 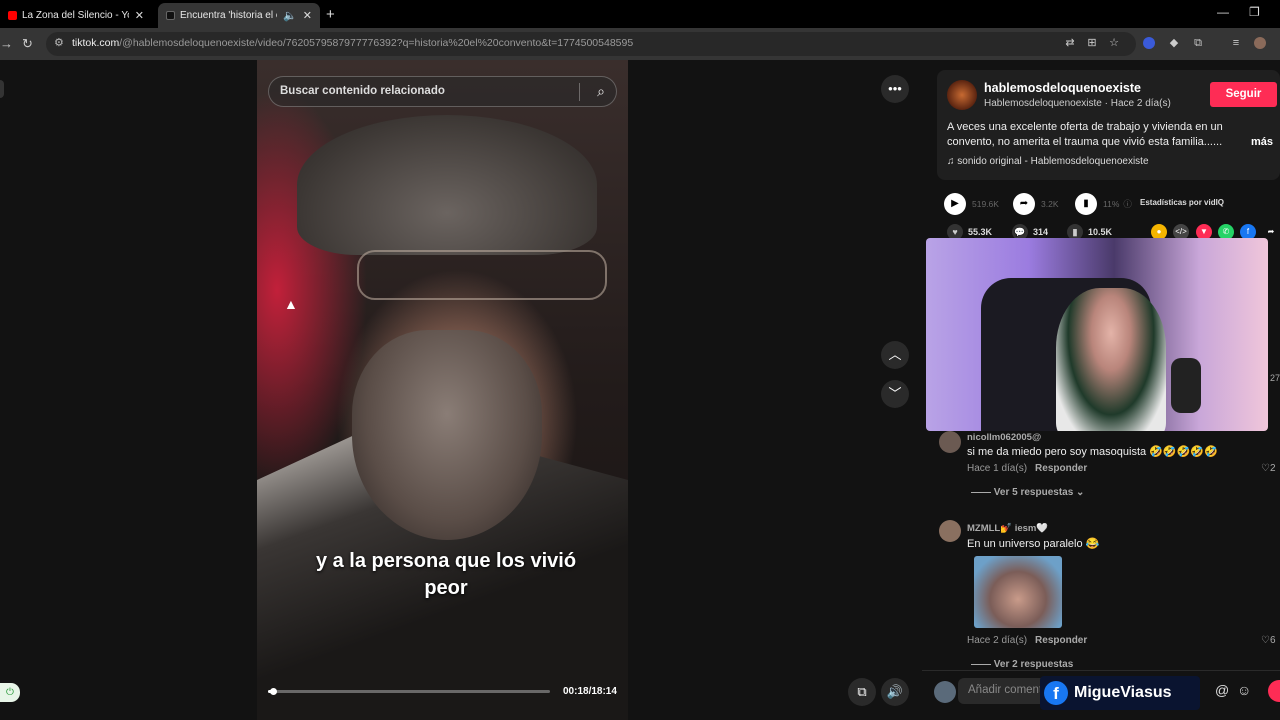 What do you see at coordinates (1222, 690) in the screenshot?
I see `mention-icon: @` at bounding box center [1222, 690].